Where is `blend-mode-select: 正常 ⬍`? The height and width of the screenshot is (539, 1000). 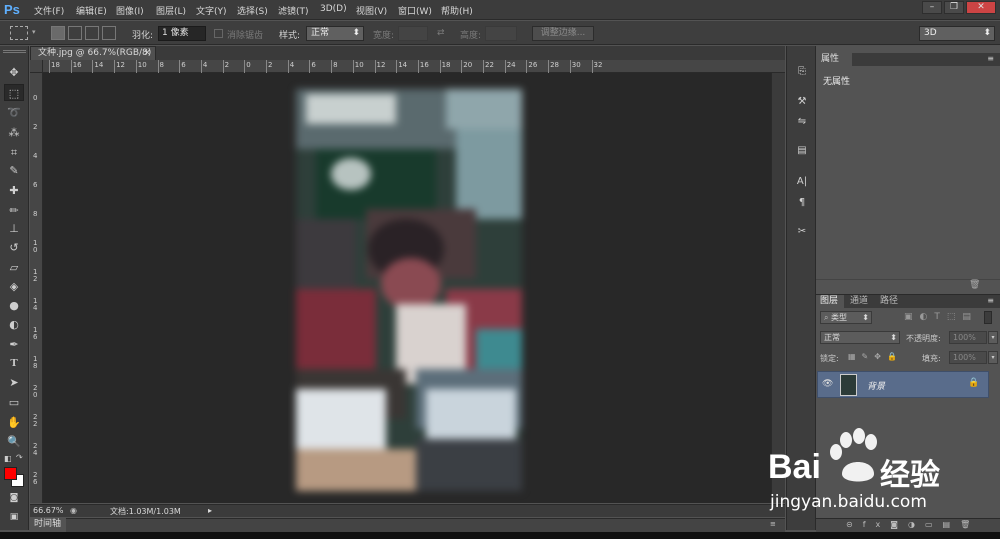
blend-mode-select: 正常 ⬍ is located at coordinates (860, 337).